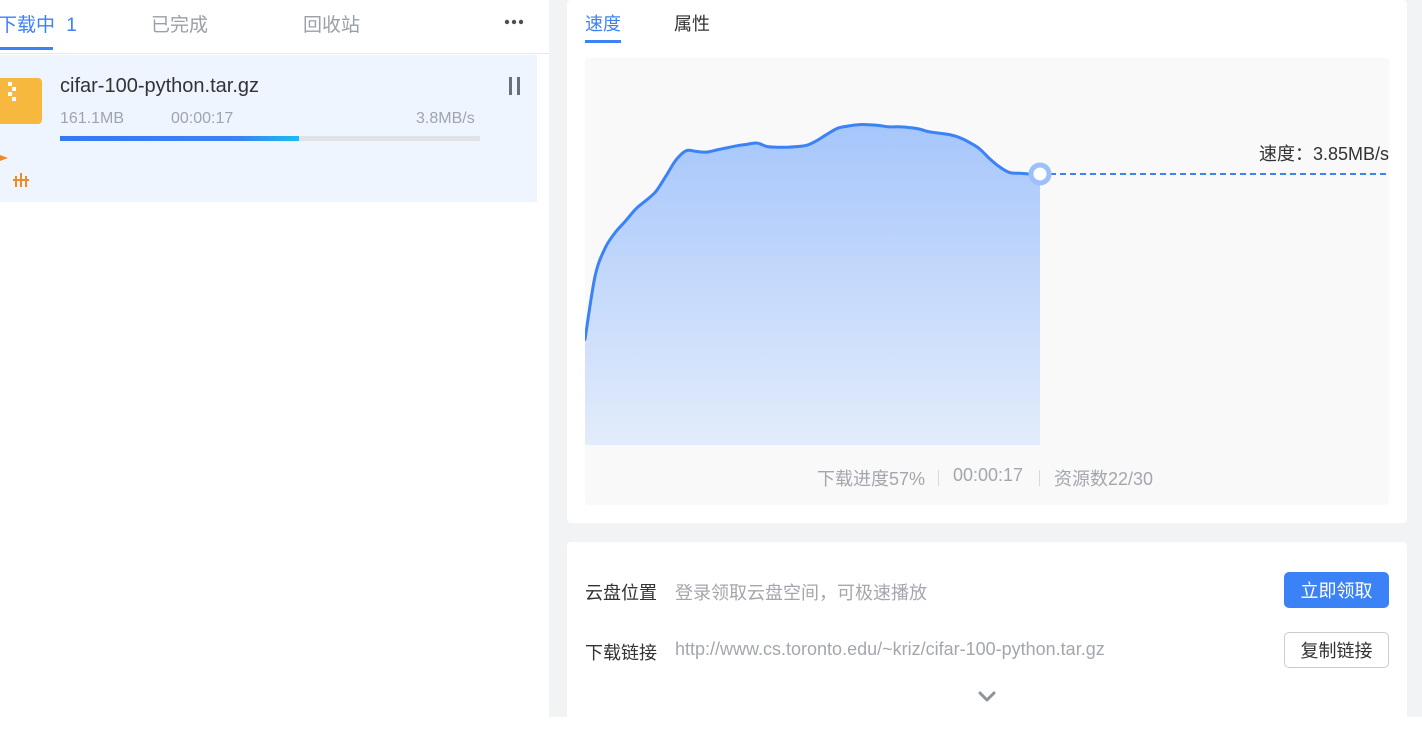 This screenshot has height=732, width=1422. What do you see at coordinates (21, 180) in the screenshot?
I see `accelerate-icon` at bounding box center [21, 180].